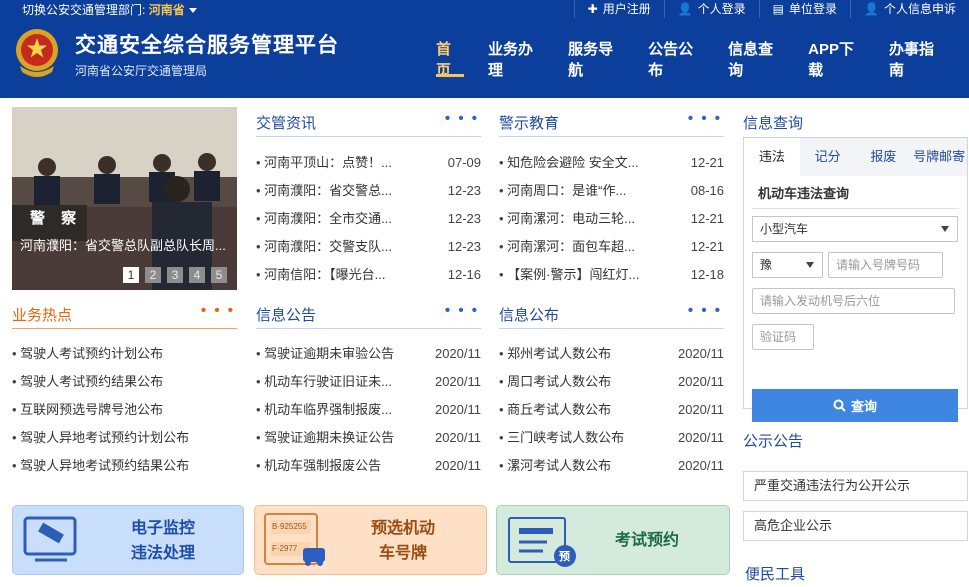 The width and height of the screenshot is (969, 587). What do you see at coordinates (772, 157) in the screenshot?
I see `tab-violation: 违法` at bounding box center [772, 157].